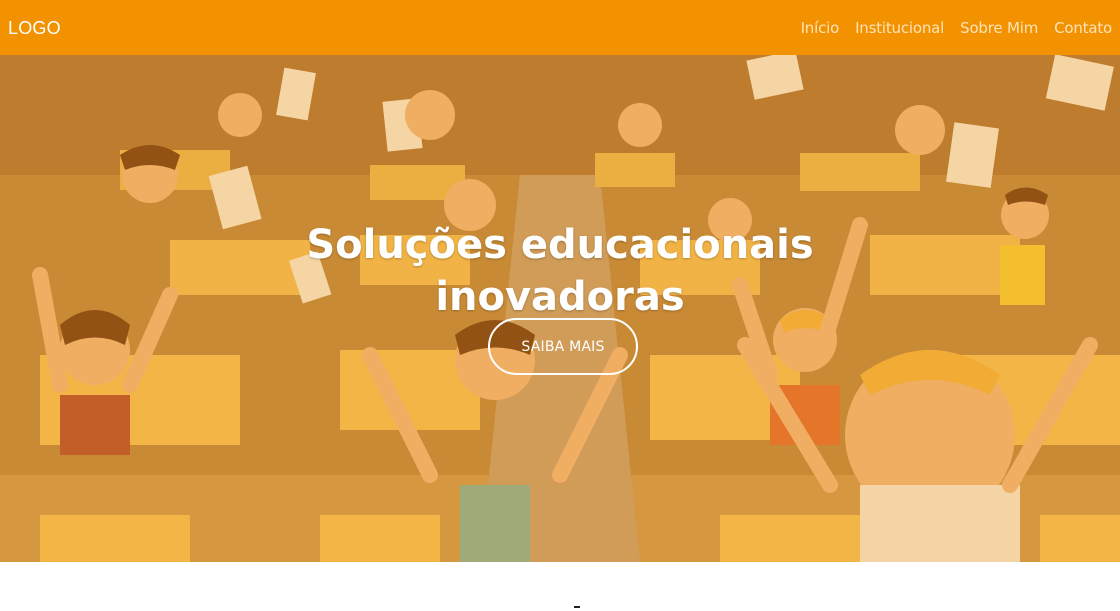 Image resolution: width=1120 pixels, height=611 pixels. What do you see at coordinates (820, 28) in the screenshot?
I see `nav-link-inicio: Início` at bounding box center [820, 28].